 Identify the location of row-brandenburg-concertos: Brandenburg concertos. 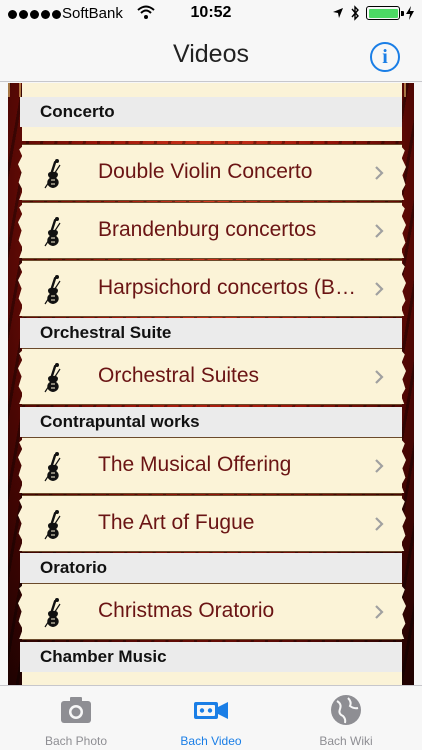
(212, 230).